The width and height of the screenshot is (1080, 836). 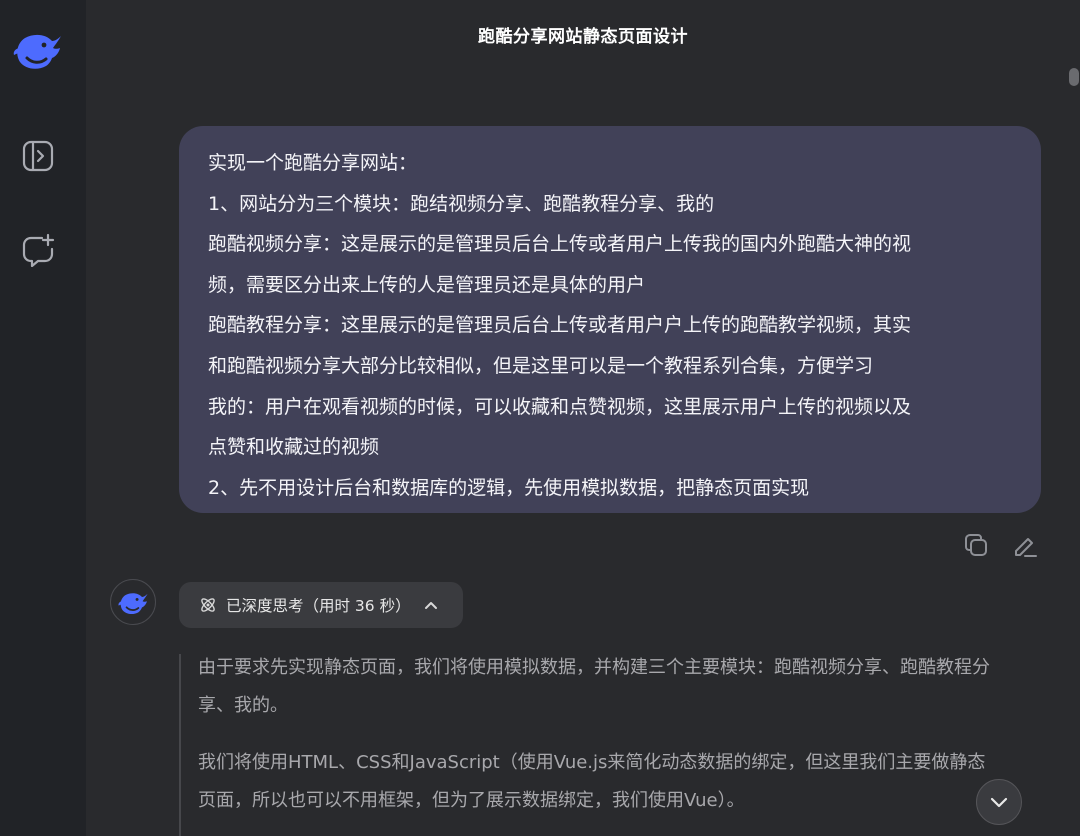 What do you see at coordinates (243, 705) in the screenshot?
I see `thinking-line: 享、我的。` at bounding box center [243, 705].